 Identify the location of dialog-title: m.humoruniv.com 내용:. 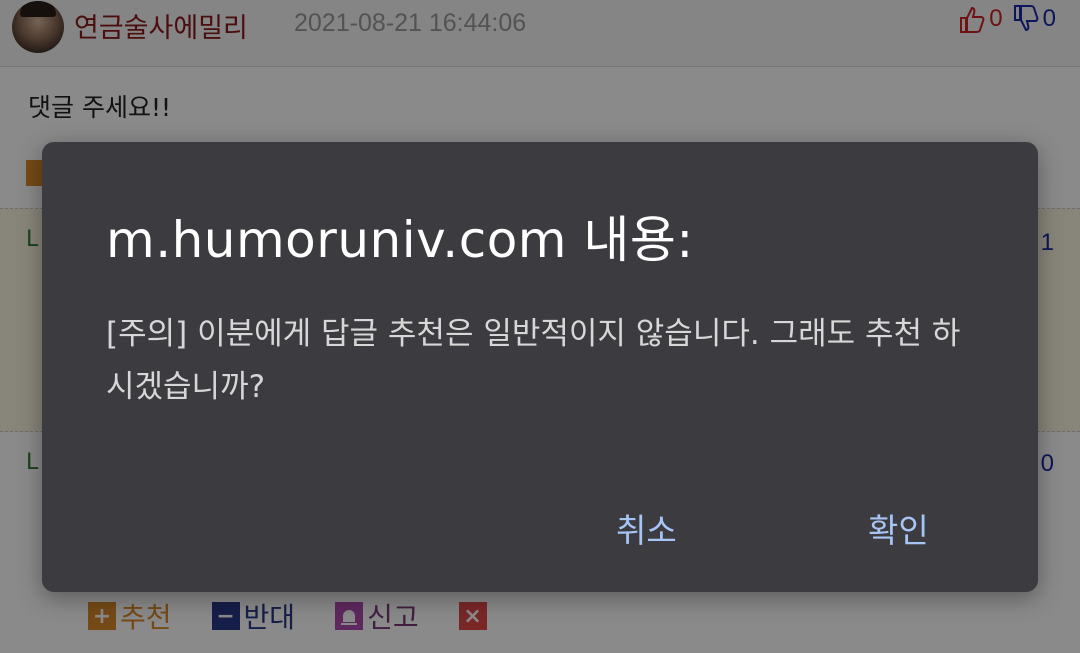
(400, 240).